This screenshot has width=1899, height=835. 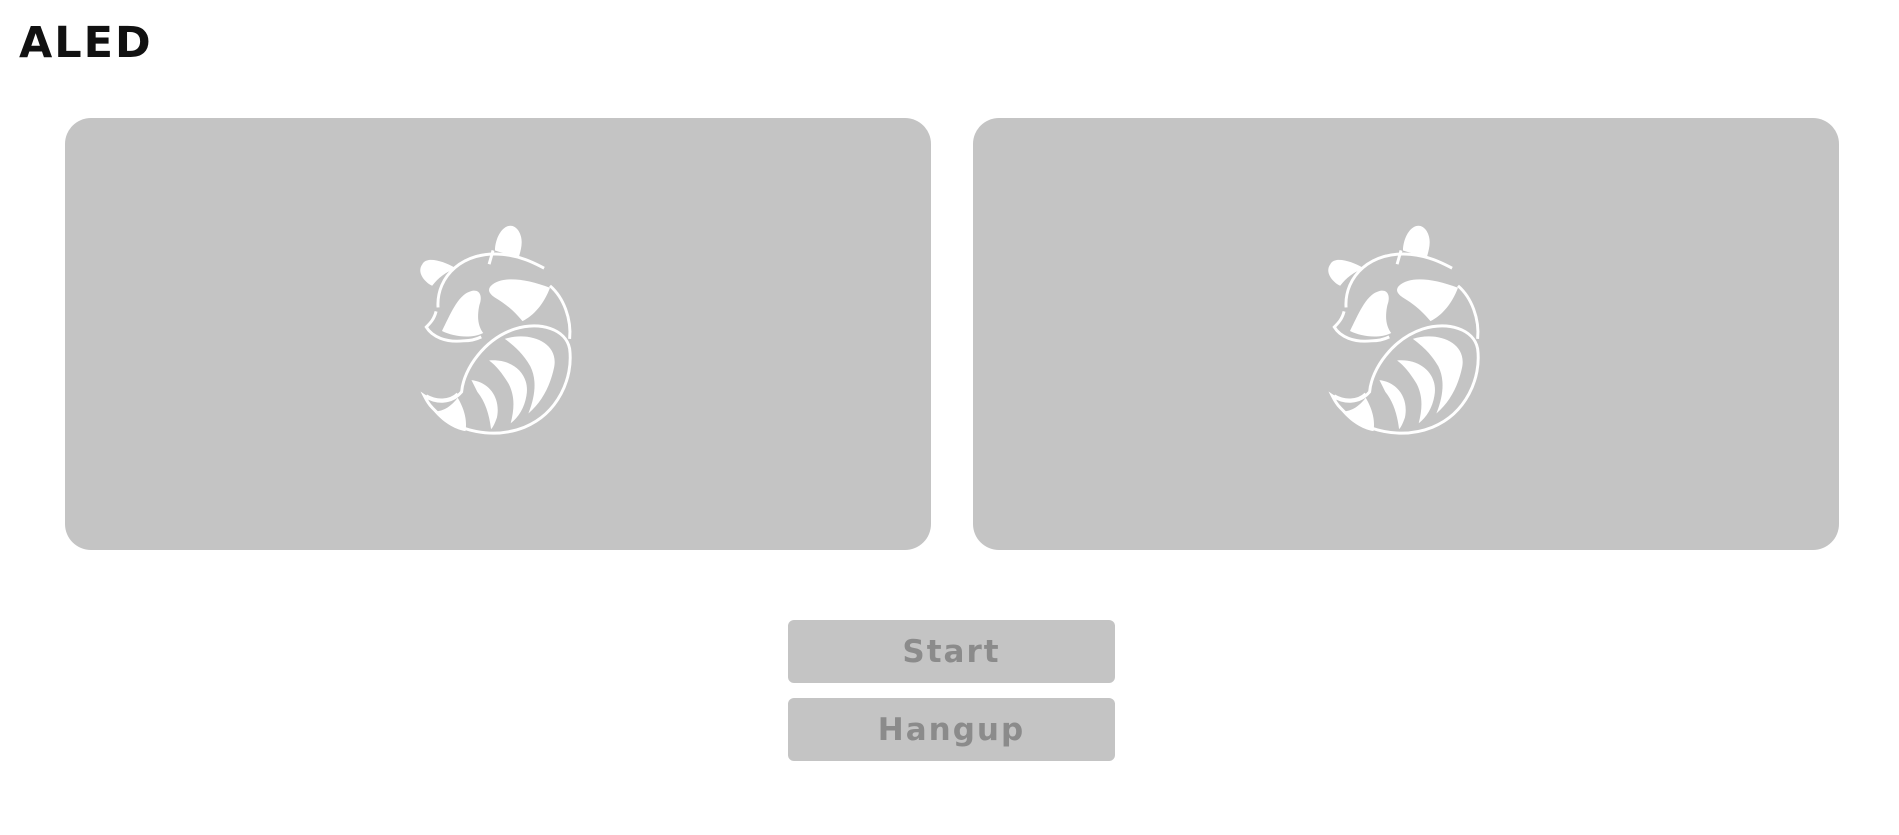 What do you see at coordinates (951, 729) in the screenshot?
I see `hangup-button: Hangup` at bounding box center [951, 729].